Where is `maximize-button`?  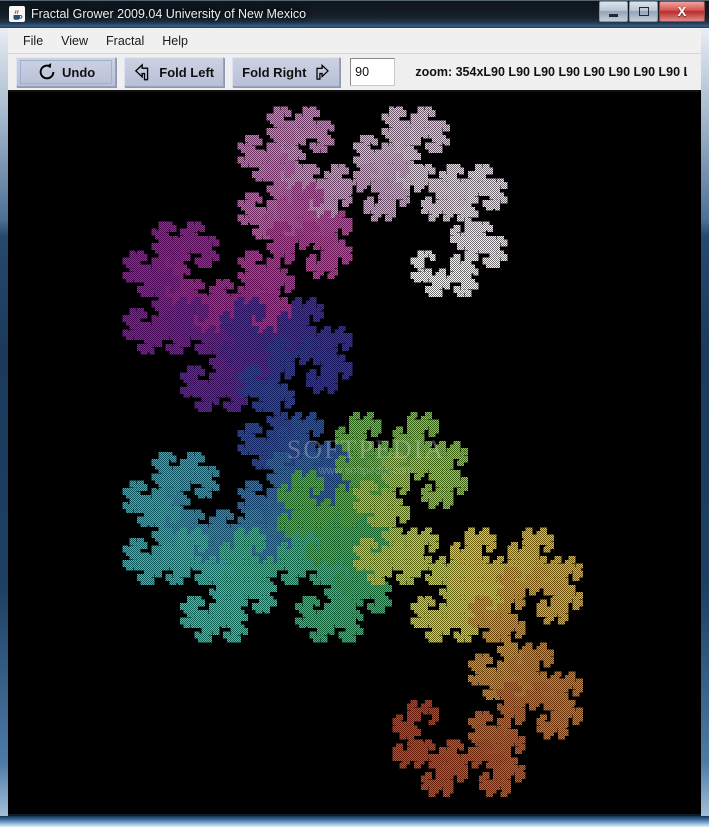
maximize-button is located at coordinates (643, 11).